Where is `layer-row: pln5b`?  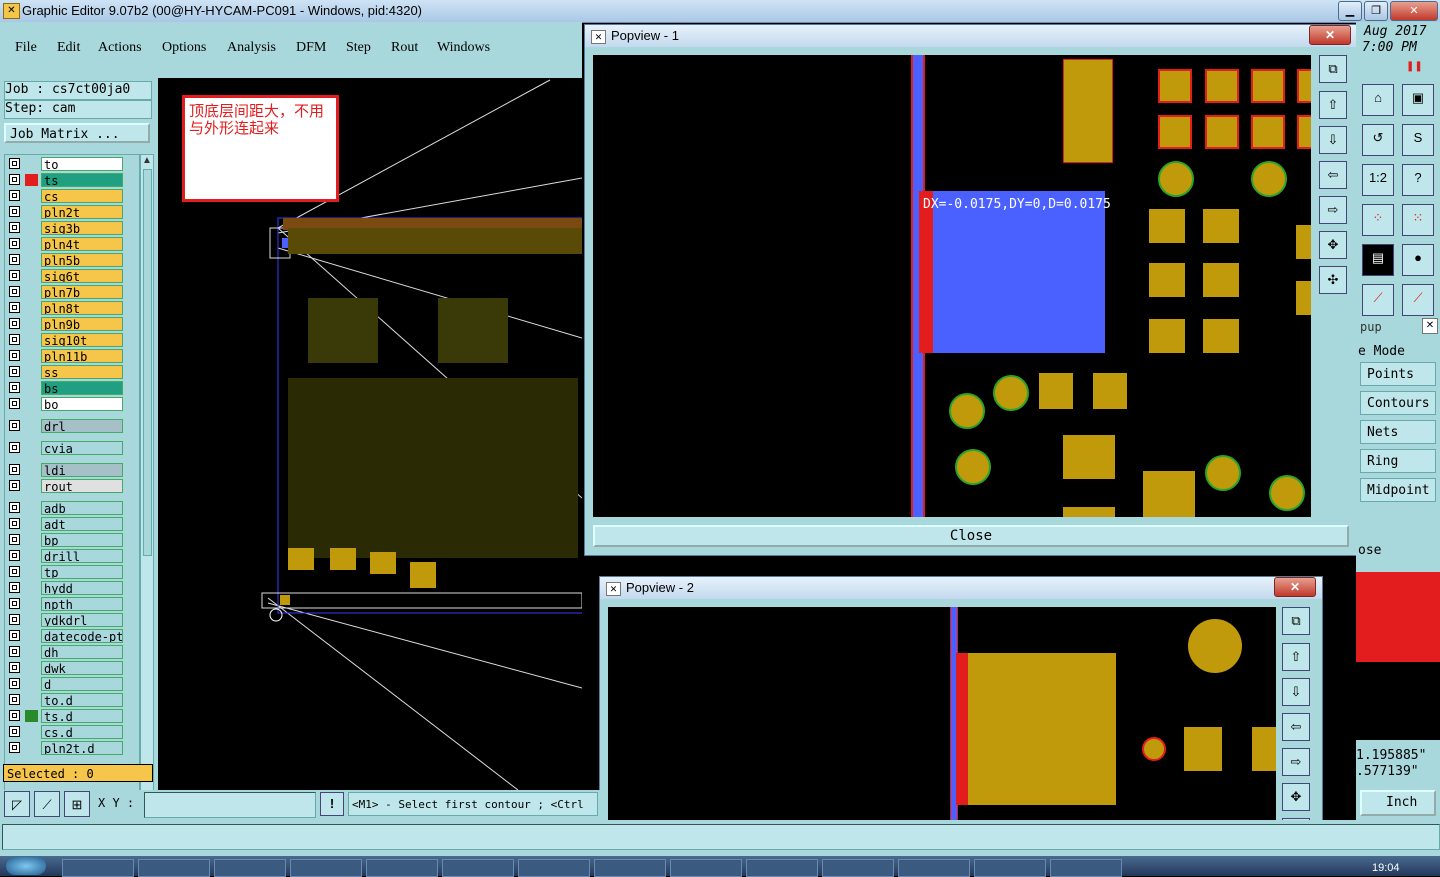 layer-row: pln5b is located at coordinates (68, 260).